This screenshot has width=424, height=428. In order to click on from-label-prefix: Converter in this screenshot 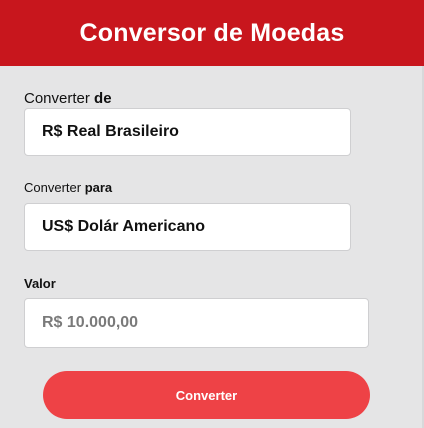, I will do `click(57, 98)`.